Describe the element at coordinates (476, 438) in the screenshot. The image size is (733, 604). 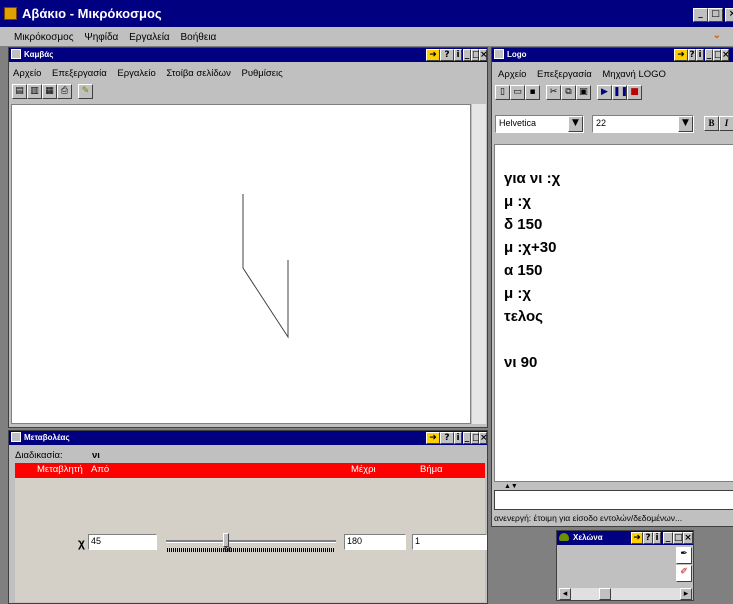
I see `variator-maximize-button: □` at that location.